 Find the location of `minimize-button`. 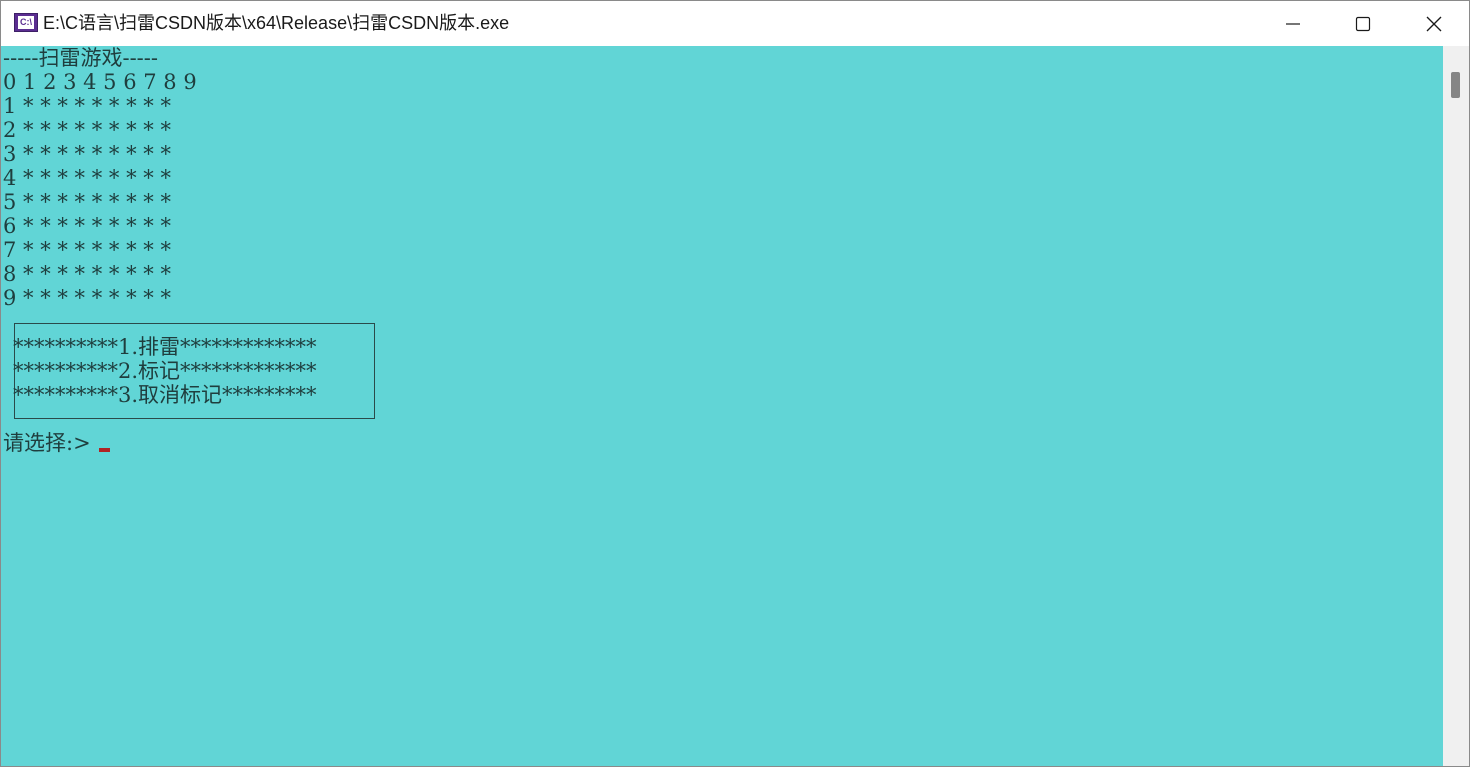

minimize-button is located at coordinates (1293, 23).